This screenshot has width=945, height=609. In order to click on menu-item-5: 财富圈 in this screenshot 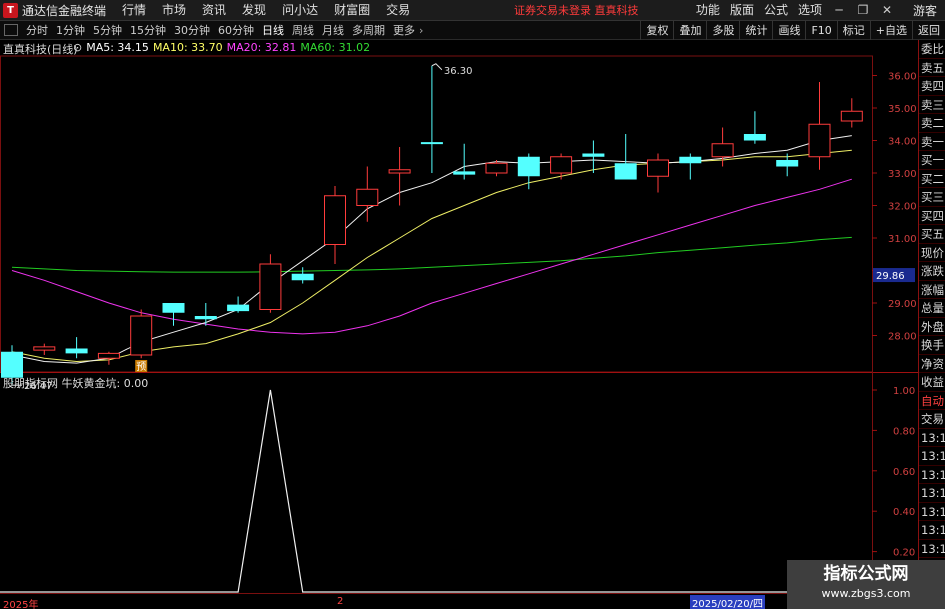, I will do `click(352, 10)`.